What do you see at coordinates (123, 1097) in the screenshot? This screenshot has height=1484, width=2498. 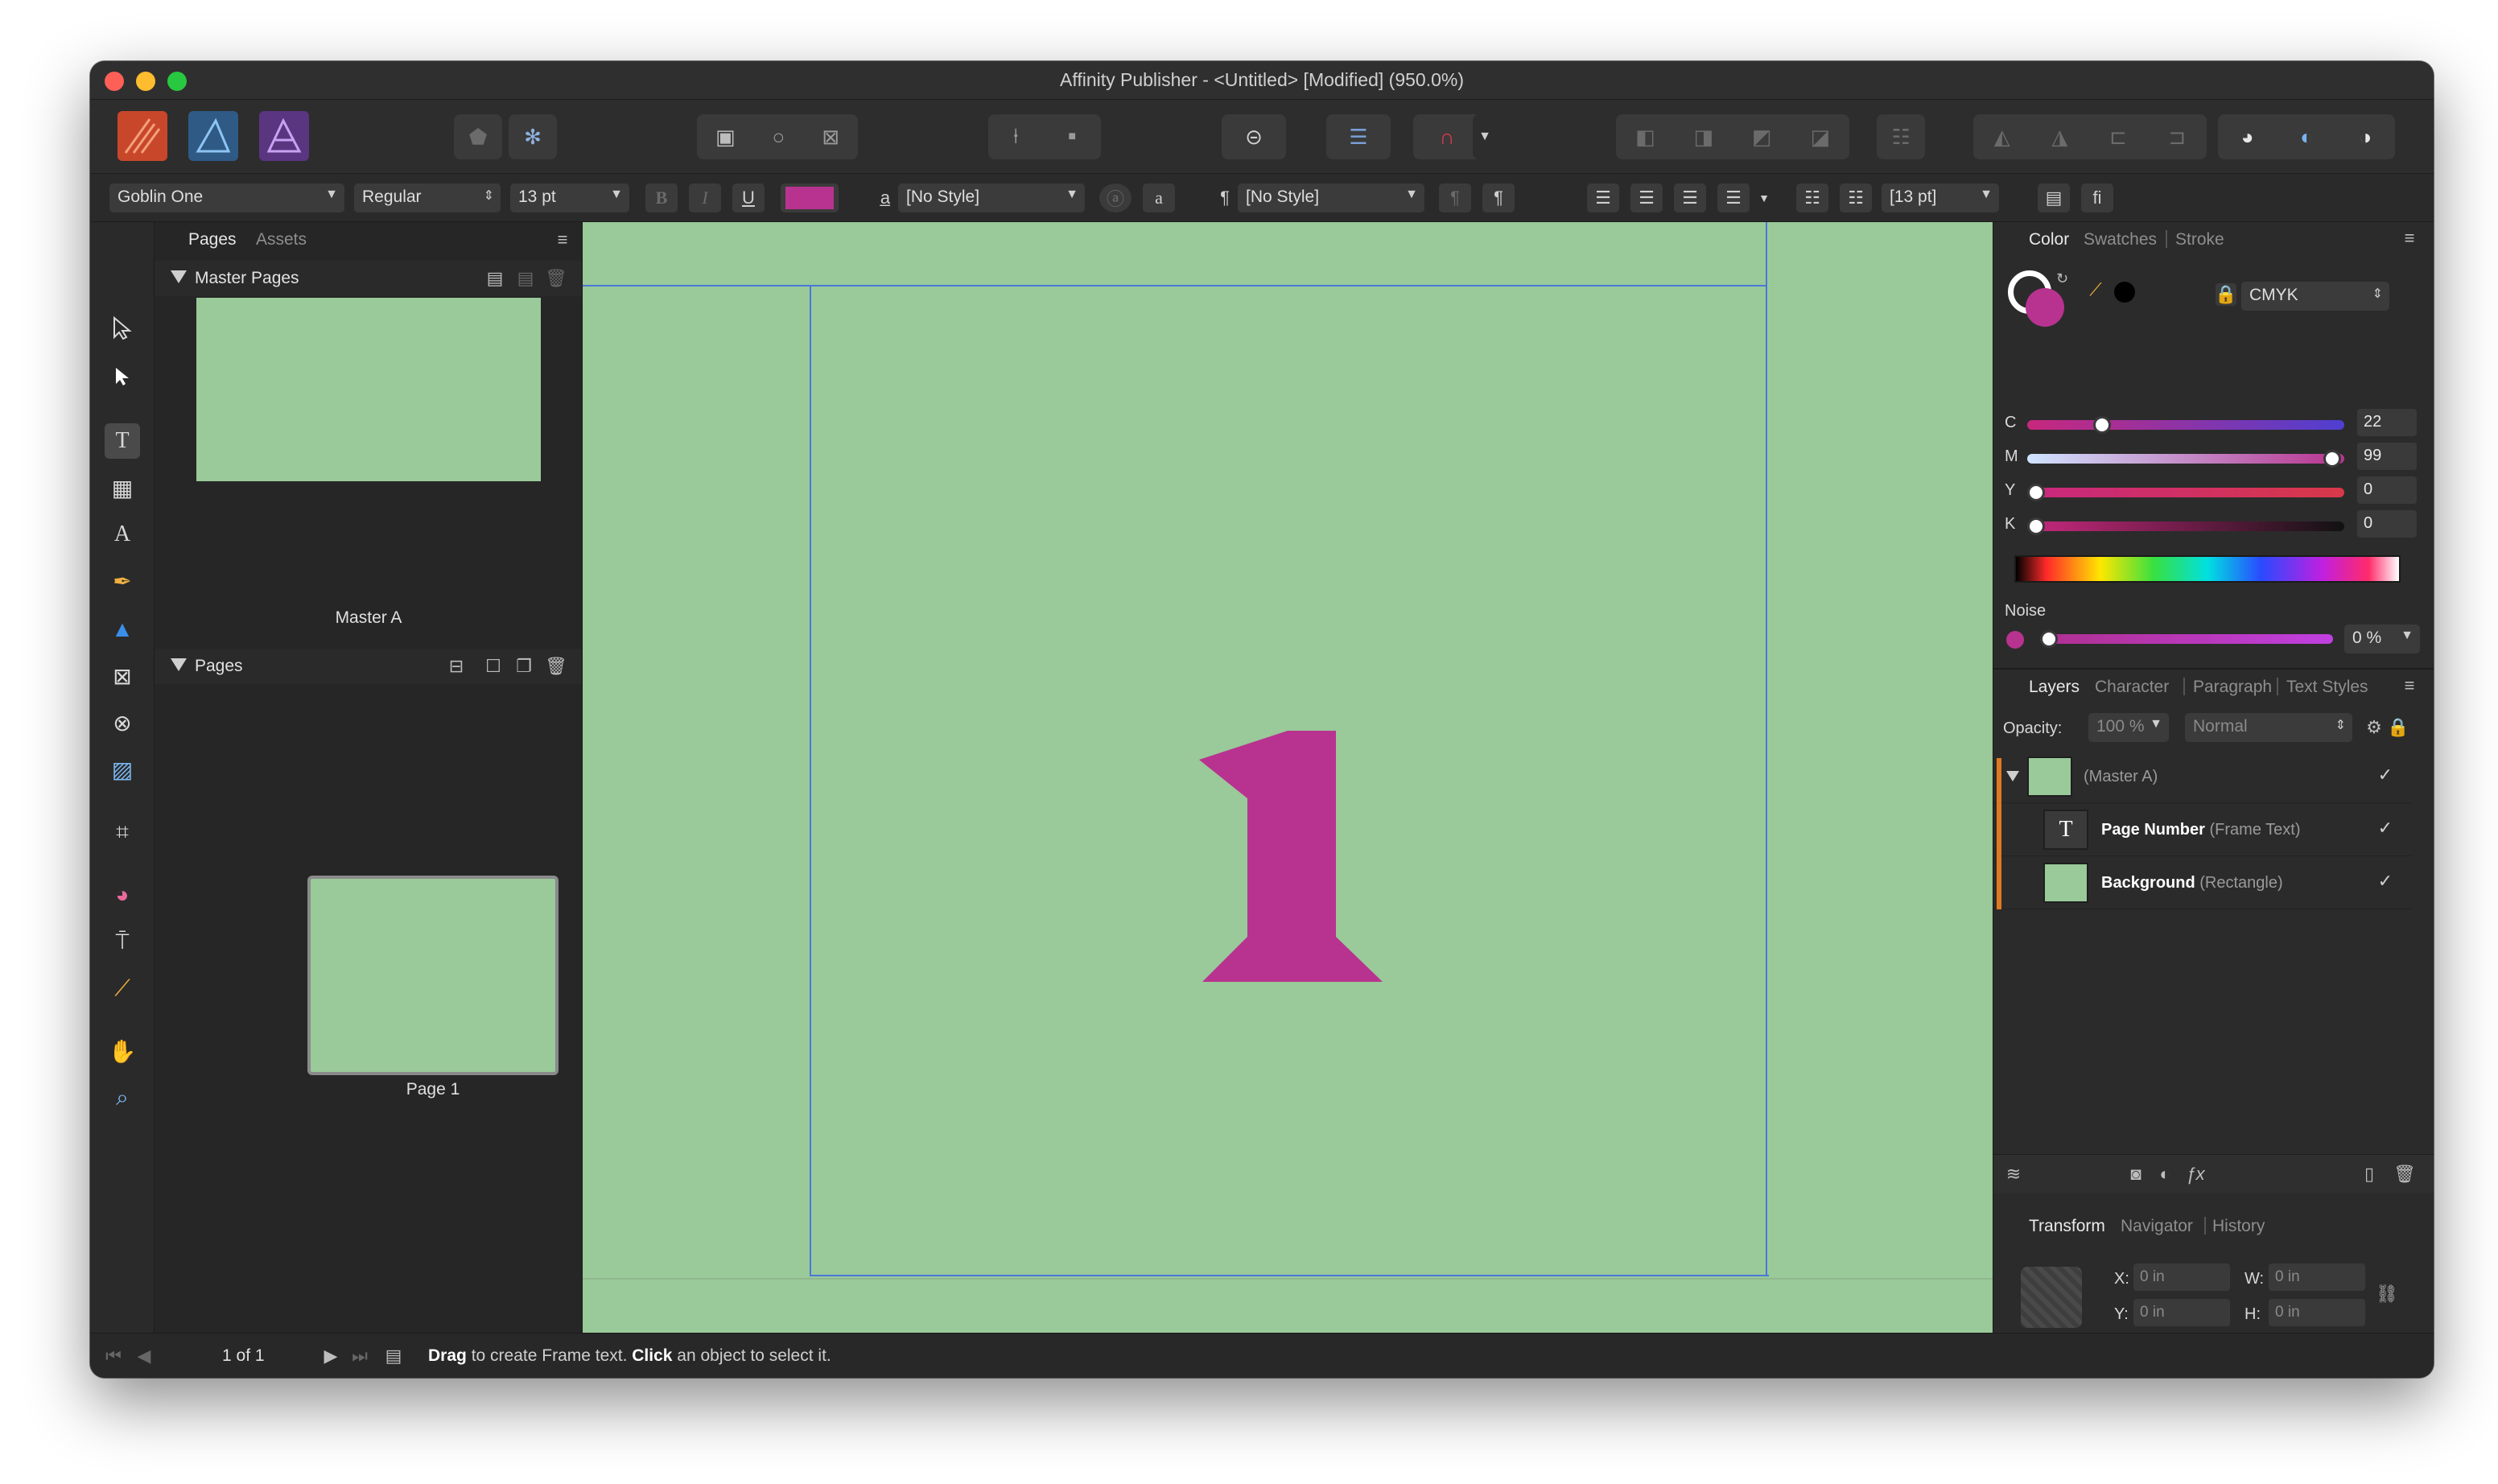 I see `zoom-tool-icon: ⌕` at bounding box center [123, 1097].